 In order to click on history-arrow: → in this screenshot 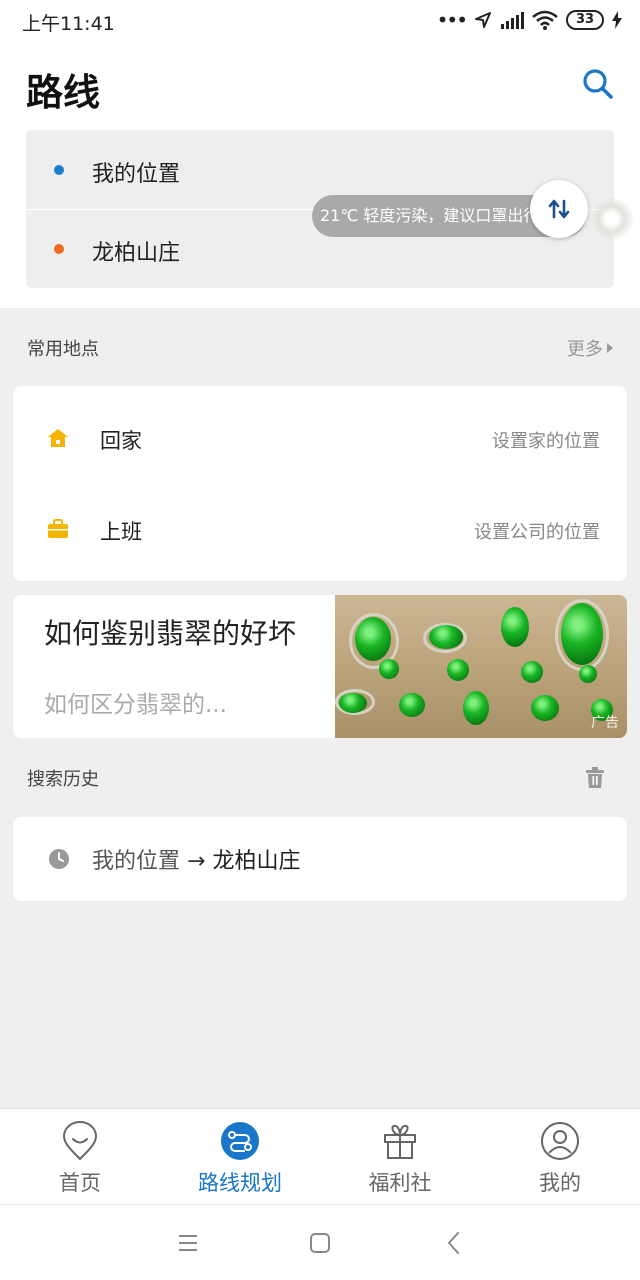, I will do `click(196, 861)`.